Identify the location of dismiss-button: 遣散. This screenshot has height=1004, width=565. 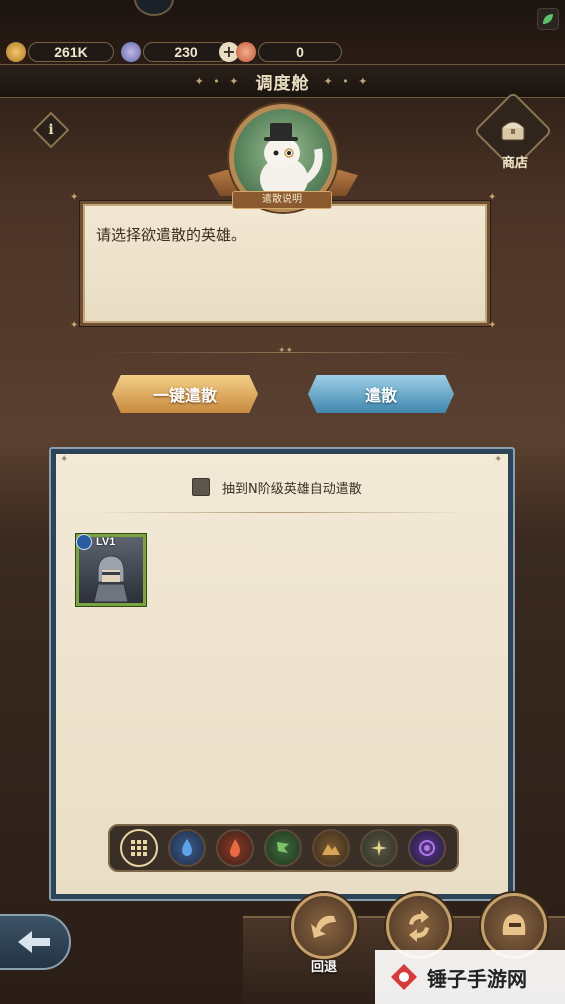
(381, 394).